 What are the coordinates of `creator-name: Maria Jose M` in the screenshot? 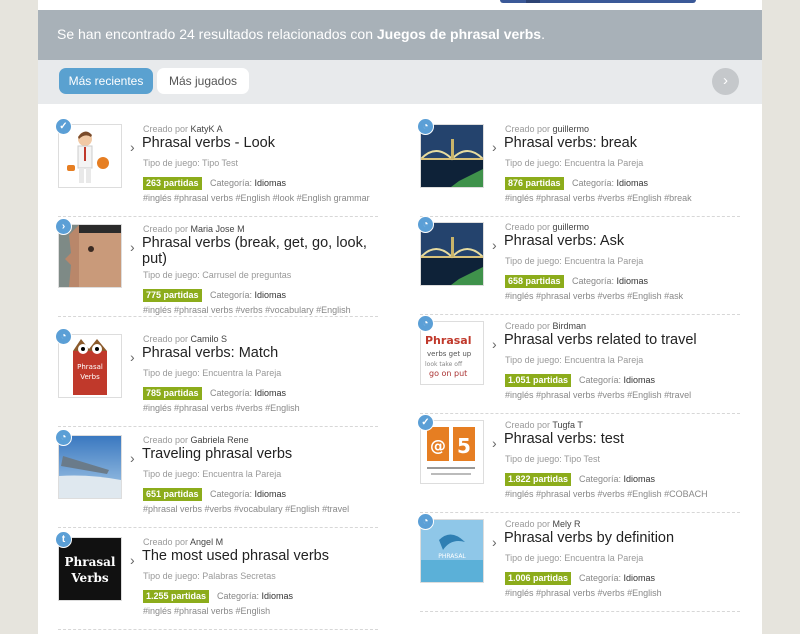 It's located at (218, 229).